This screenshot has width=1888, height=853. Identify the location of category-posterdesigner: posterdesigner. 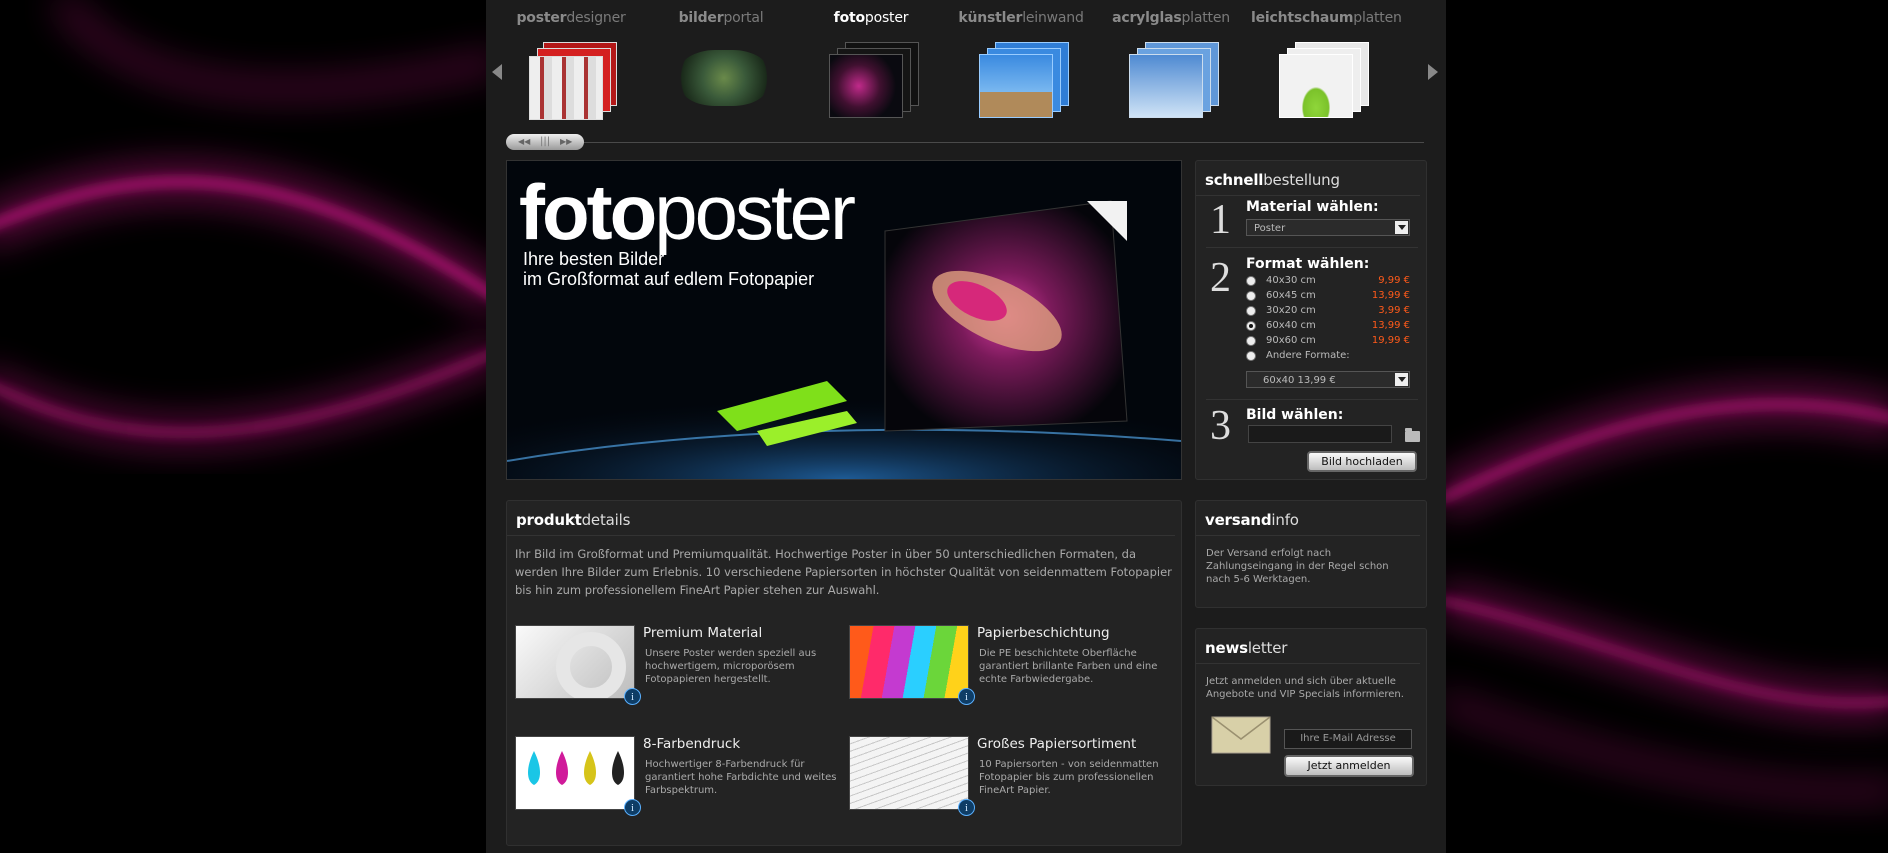
(571, 63).